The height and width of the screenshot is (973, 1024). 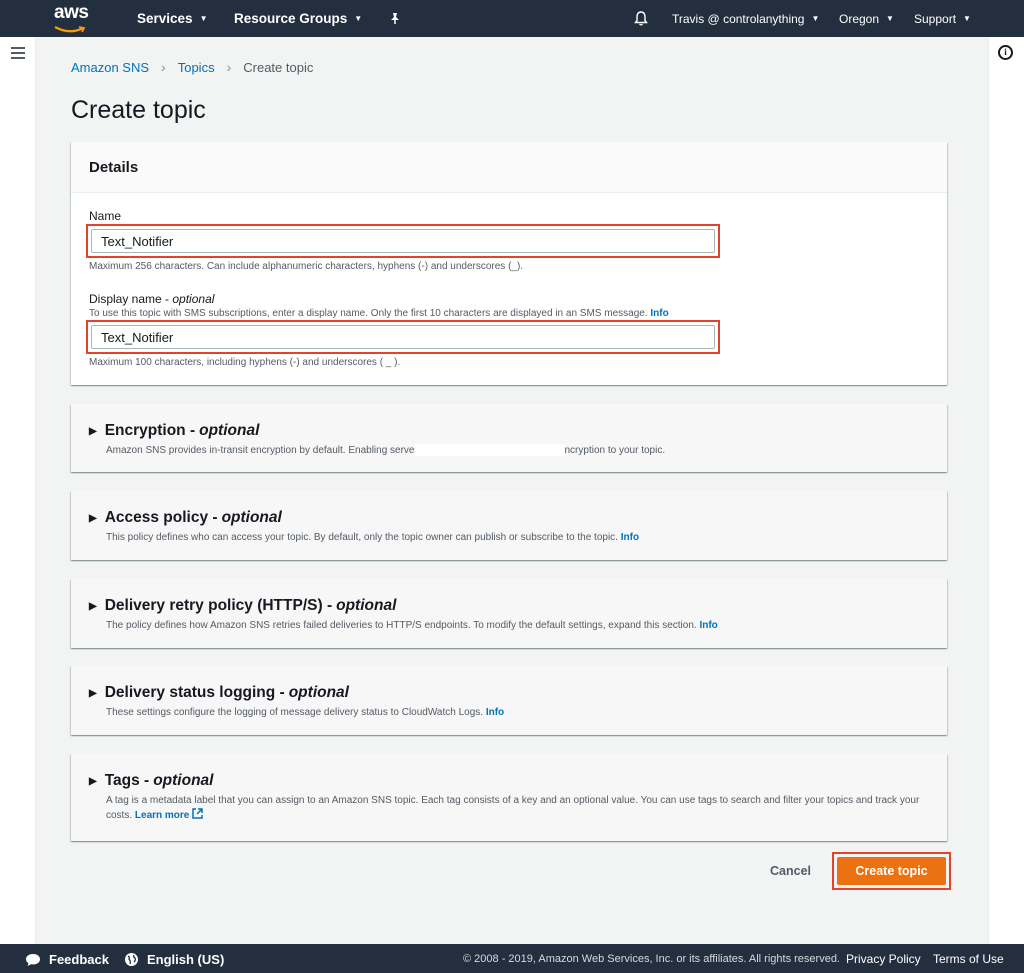 I want to click on aws-logo: aws, so click(x=74, y=17).